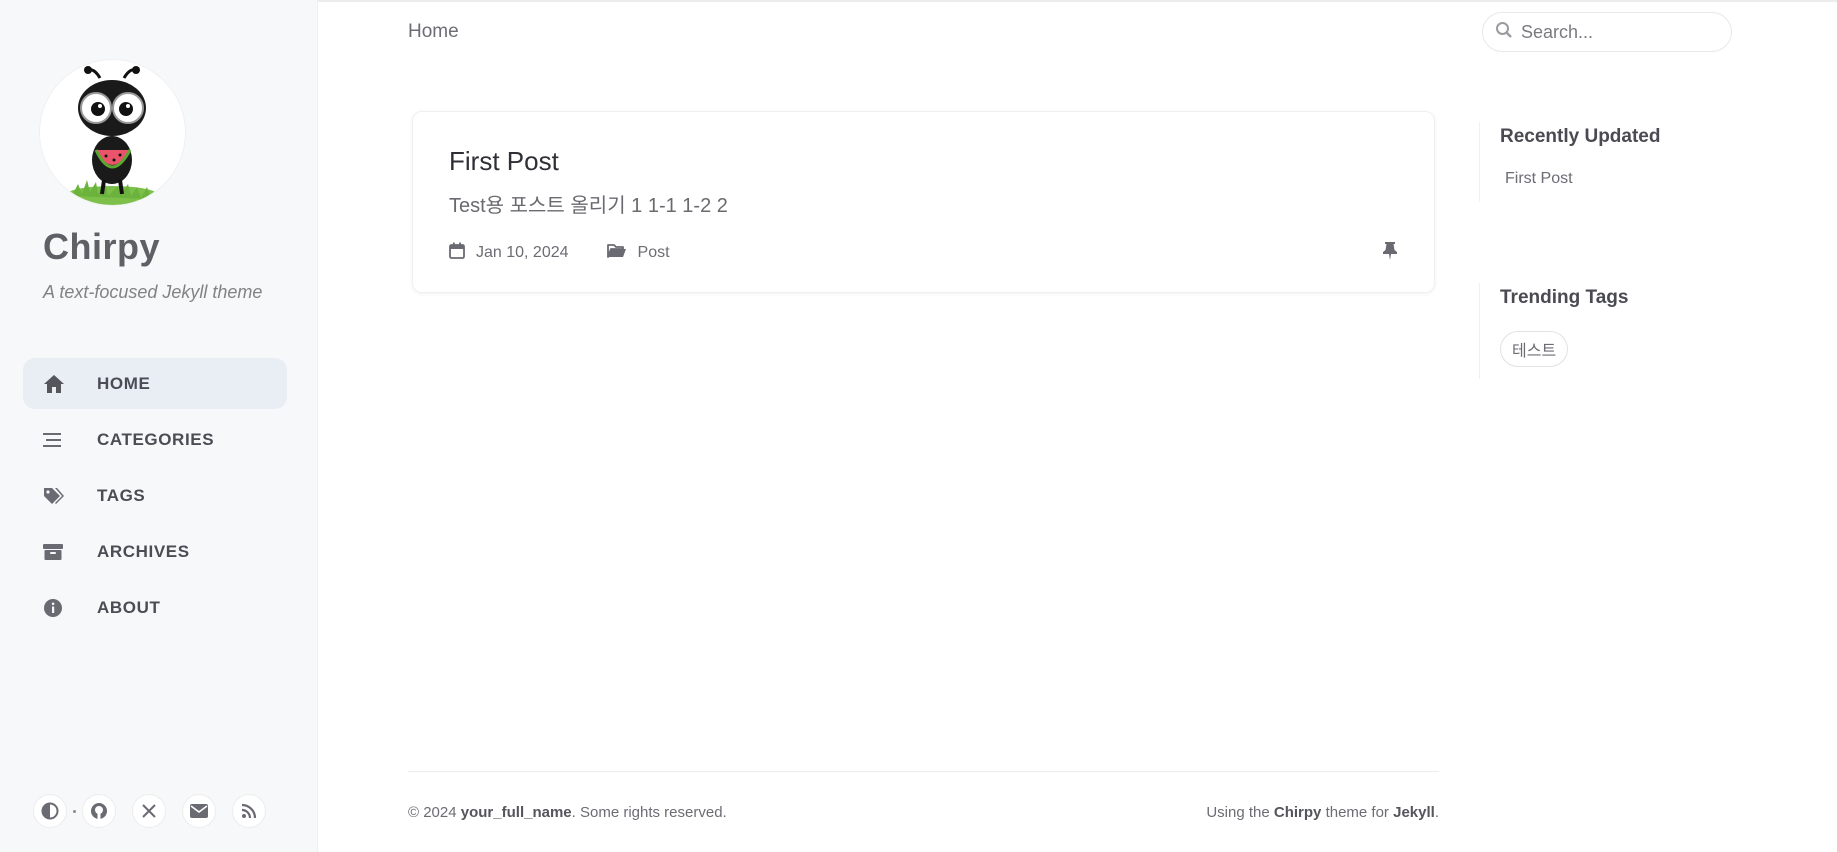 The width and height of the screenshot is (1837, 852). Describe the element at coordinates (1390, 253) in the screenshot. I see `pin-icon` at that location.